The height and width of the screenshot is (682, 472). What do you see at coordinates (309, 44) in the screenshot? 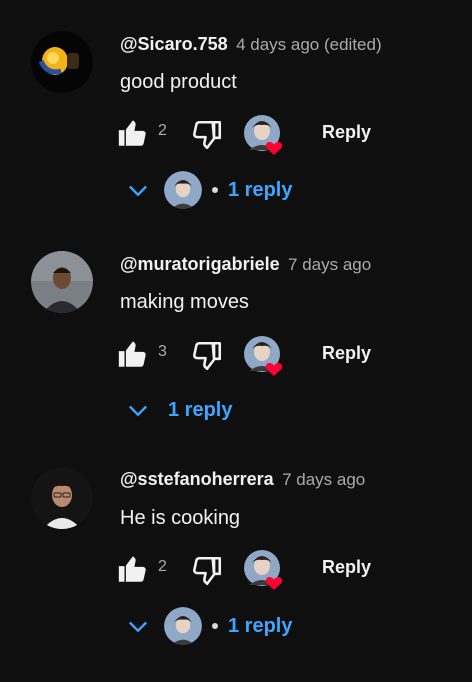
I see `comment-timestamp: 4 days ago (edited)` at bounding box center [309, 44].